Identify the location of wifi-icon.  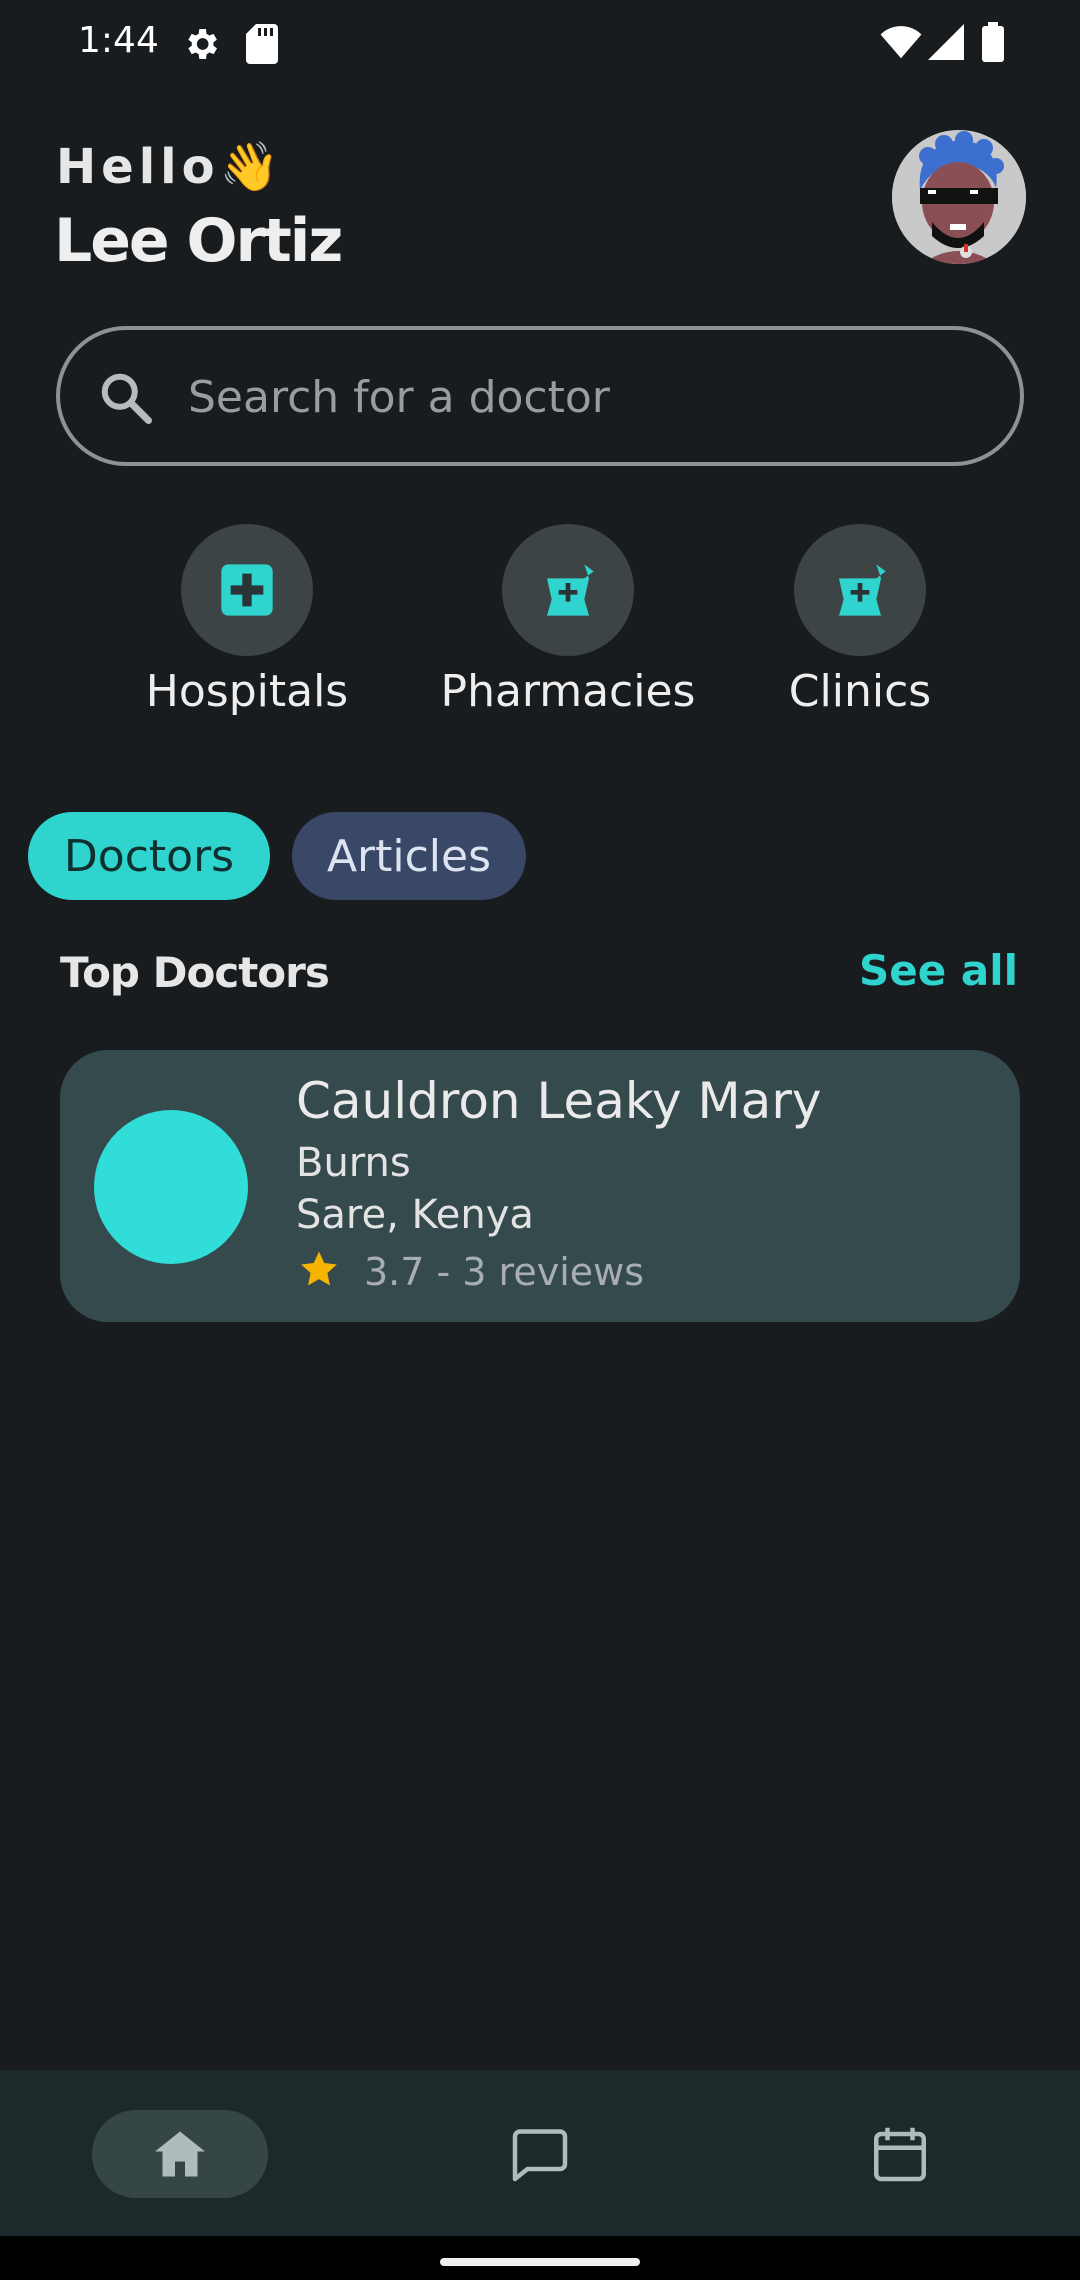
(901, 42).